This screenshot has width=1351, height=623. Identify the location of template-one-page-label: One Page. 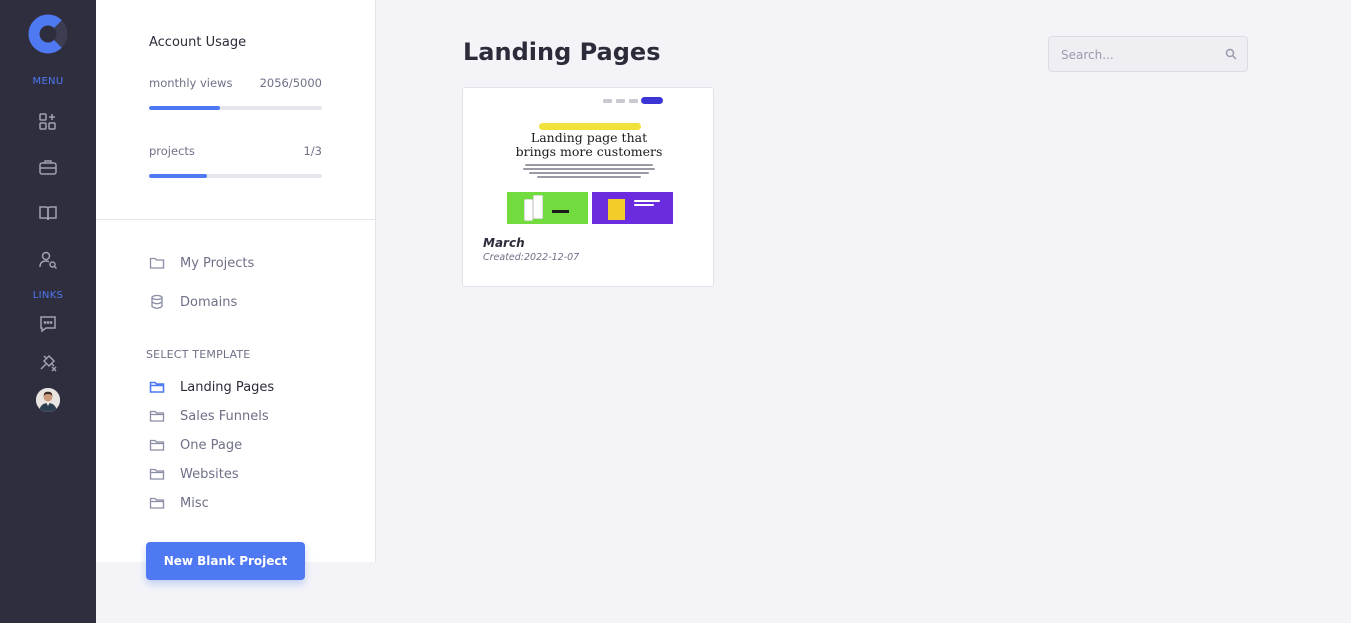
(211, 445).